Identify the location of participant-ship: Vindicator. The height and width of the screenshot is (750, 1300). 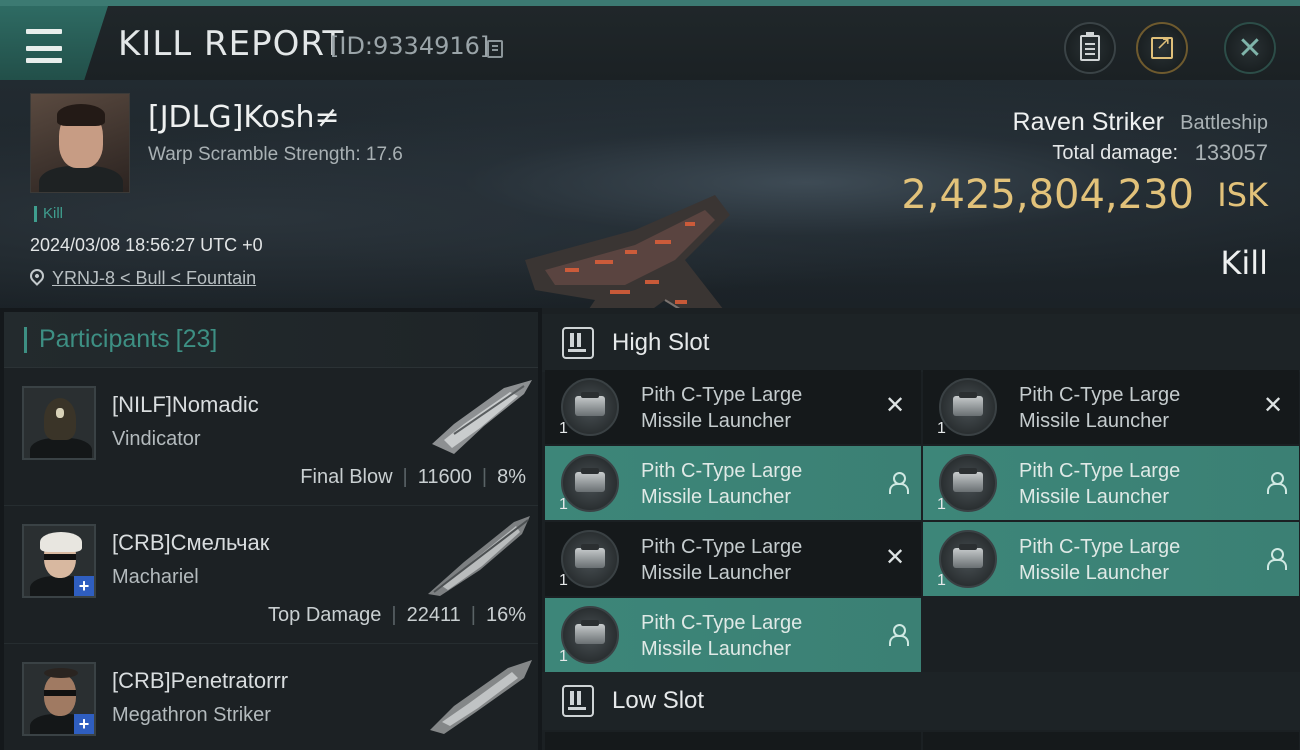
(156, 439).